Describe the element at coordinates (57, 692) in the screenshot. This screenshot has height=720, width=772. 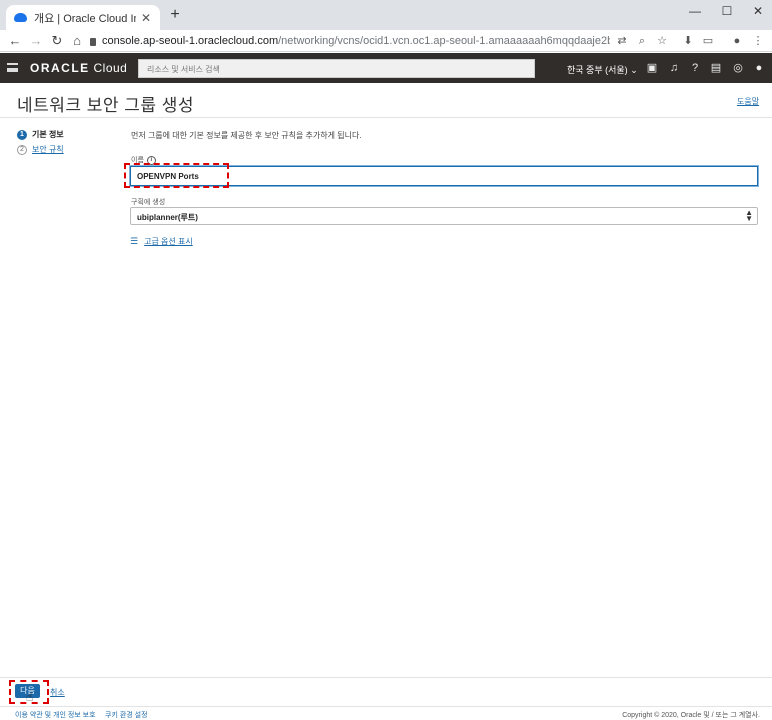
I see `cancel-link: 취소` at that location.